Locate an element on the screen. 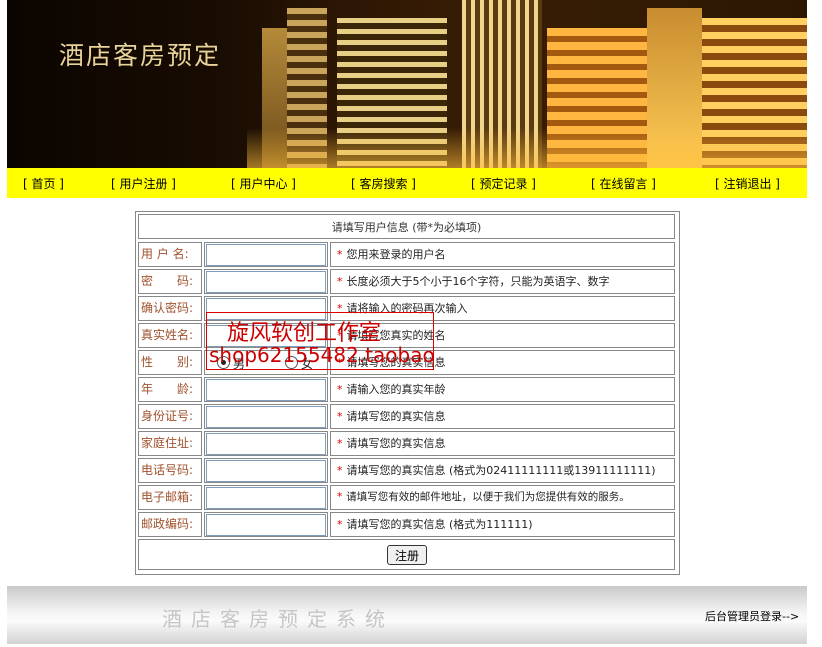 The height and width of the screenshot is (647, 822). email-input is located at coordinates (266, 498).